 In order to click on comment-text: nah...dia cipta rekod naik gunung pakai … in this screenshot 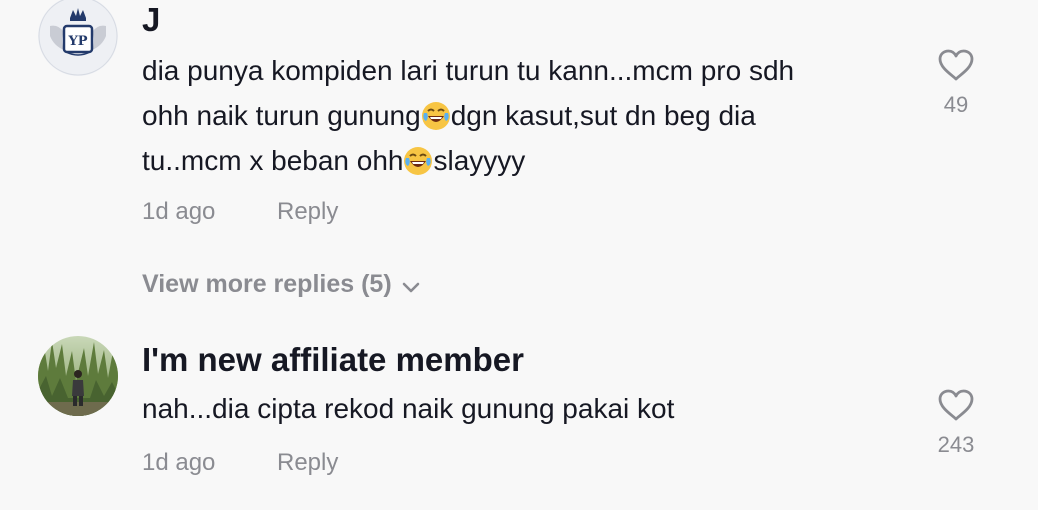, I will do `click(408, 408)`.